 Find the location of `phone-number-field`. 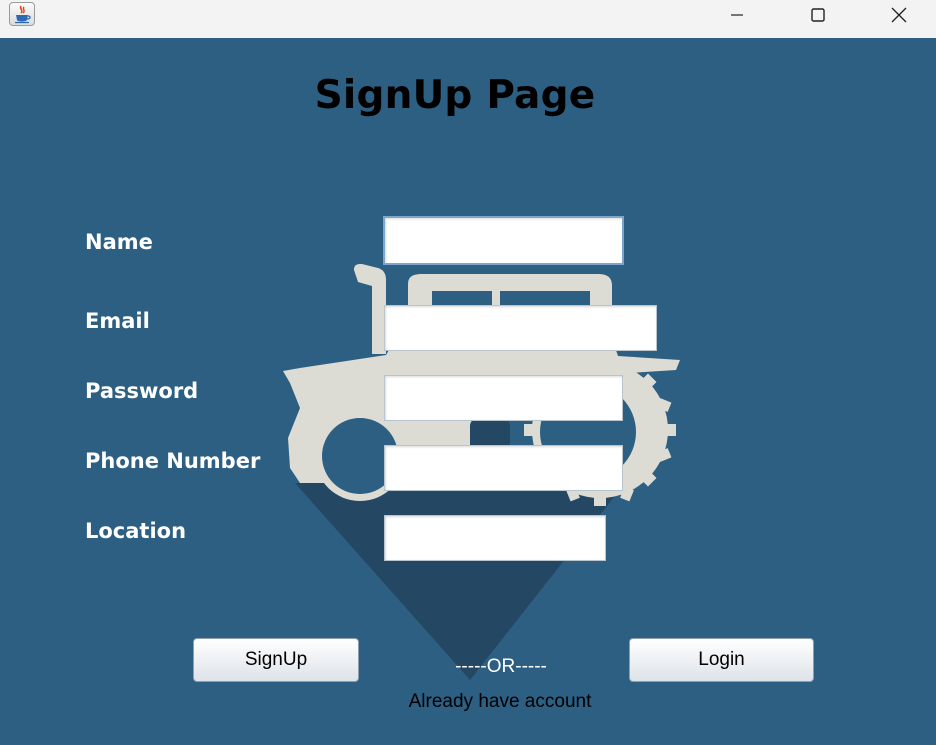

phone-number-field is located at coordinates (503, 468).